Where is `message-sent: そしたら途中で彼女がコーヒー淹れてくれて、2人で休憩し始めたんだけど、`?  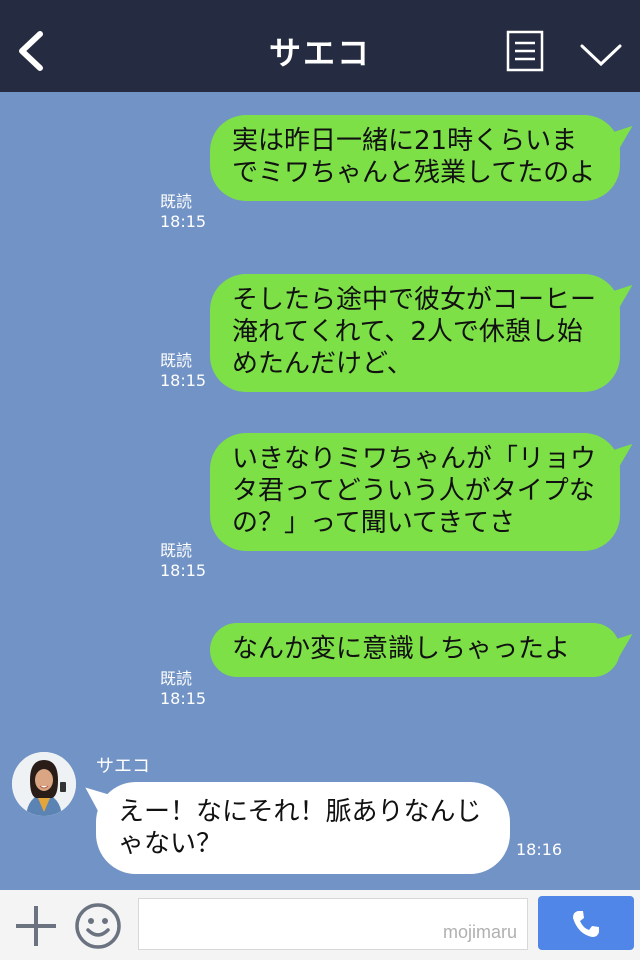 message-sent: そしたら途中で彼女がコーヒー淹れてくれて、2人で休憩し始めたんだけど、 is located at coordinates (415, 333).